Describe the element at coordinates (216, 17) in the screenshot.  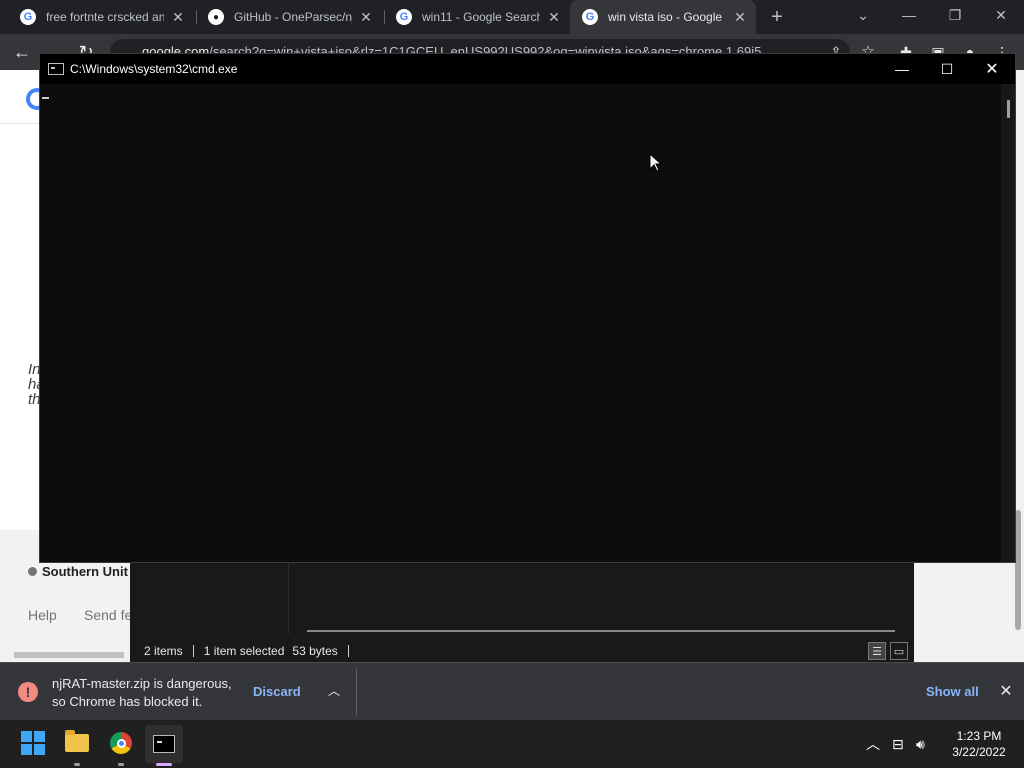
I see `github-icon: ●` at that location.